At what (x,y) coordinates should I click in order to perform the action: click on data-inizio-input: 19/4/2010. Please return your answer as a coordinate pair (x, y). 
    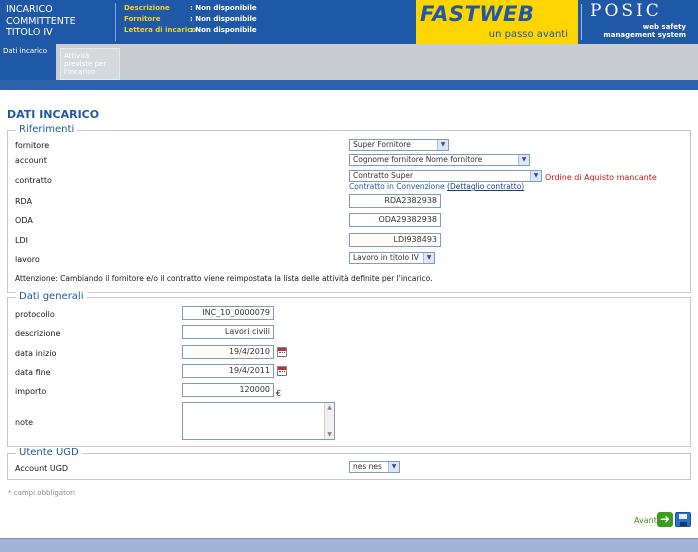
    Looking at the image, I should click on (228, 352).